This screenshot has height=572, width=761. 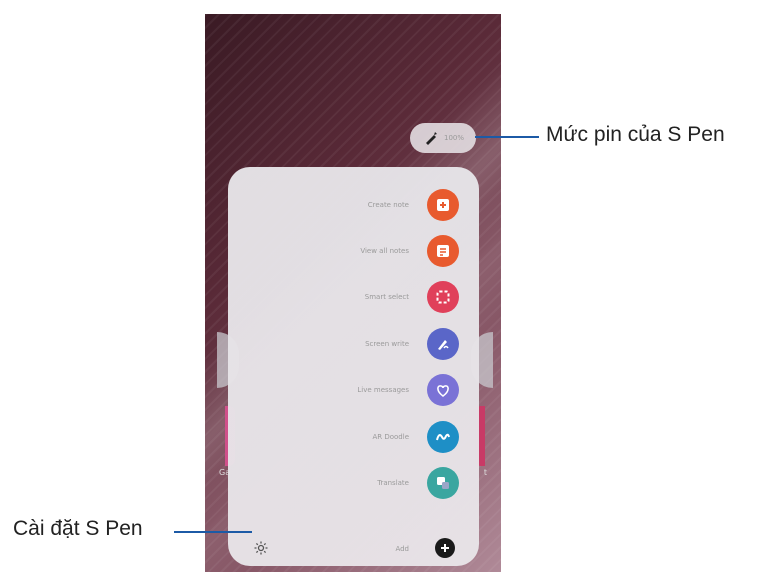 What do you see at coordinates (443, 138) in the screenshot?
I see `spen-battery-pill: 100%` at bounding box center [443, 138].